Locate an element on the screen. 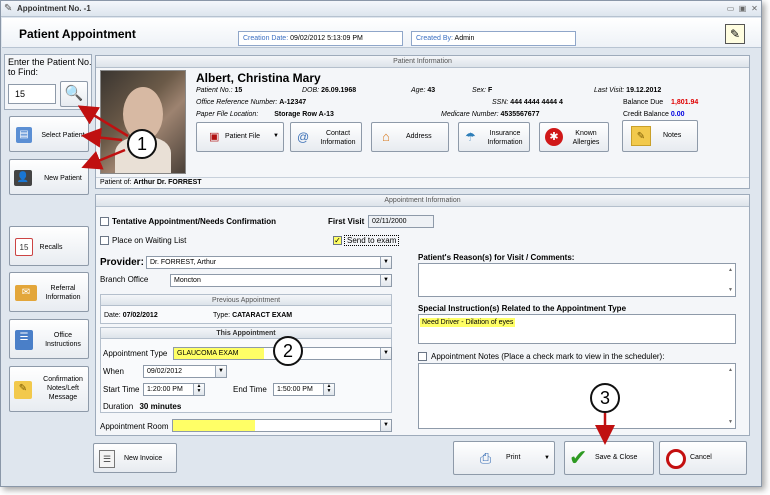  callout-1: 1 is located at coordinates (142, 144).